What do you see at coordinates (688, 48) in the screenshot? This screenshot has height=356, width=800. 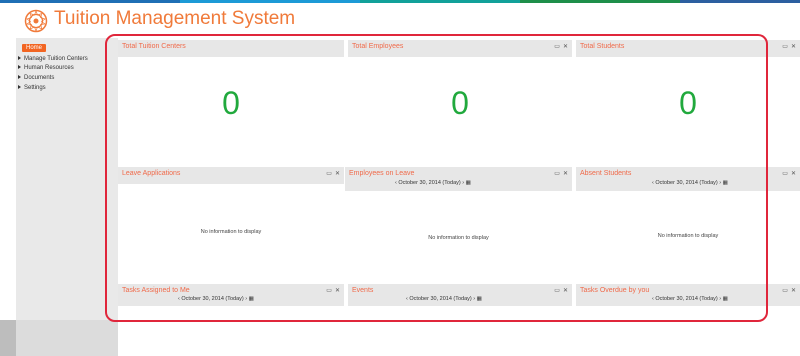 I see `widget-header: Total Students ▭ ✕` at bounding box center [688, 48].